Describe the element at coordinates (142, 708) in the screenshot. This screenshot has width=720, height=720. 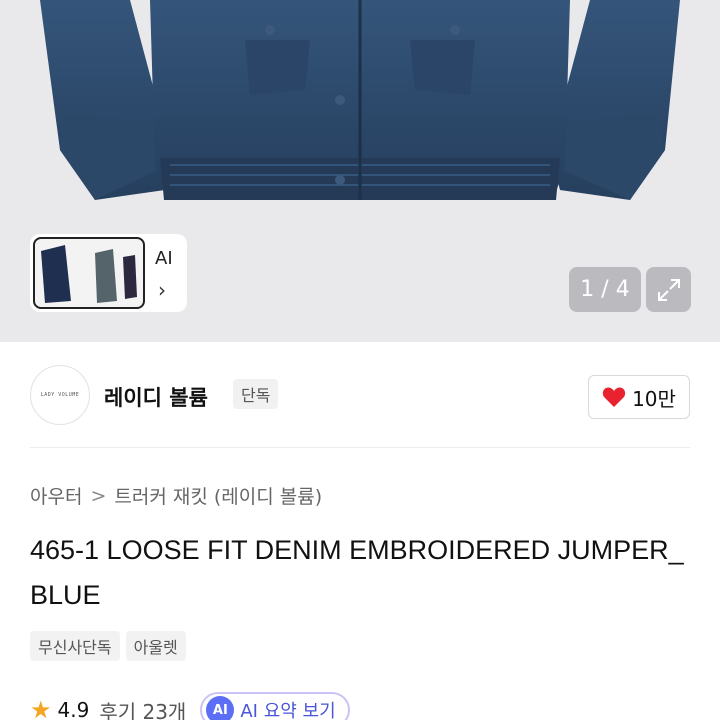
I see `review-count-link: 후기 23개` at that location.